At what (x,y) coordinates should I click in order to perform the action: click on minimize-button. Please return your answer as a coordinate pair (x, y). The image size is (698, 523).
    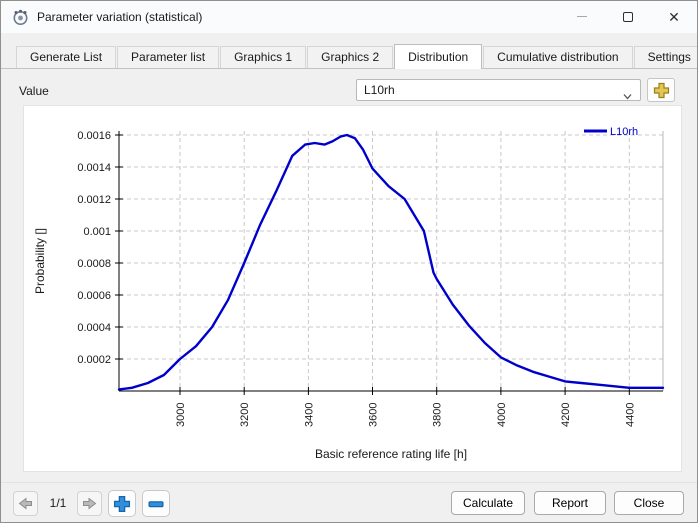
    Looking at the image, I should click on (582, 17).